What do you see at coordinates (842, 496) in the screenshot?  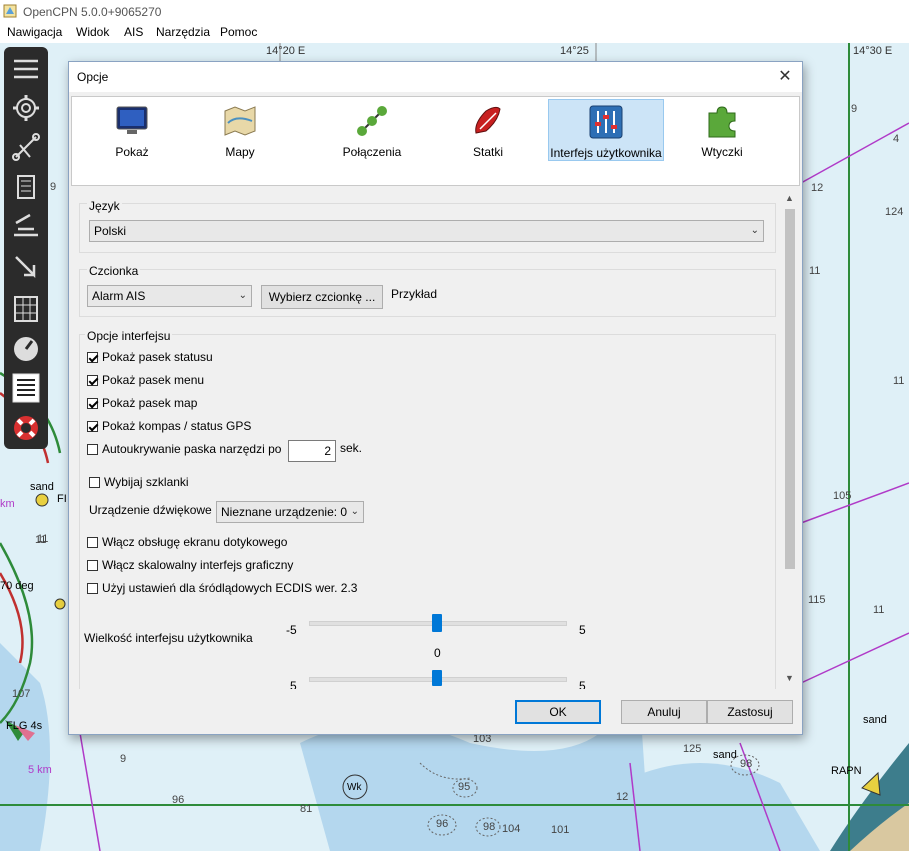 I see `depth-sounding: 105` at bounding box center [842, 496].